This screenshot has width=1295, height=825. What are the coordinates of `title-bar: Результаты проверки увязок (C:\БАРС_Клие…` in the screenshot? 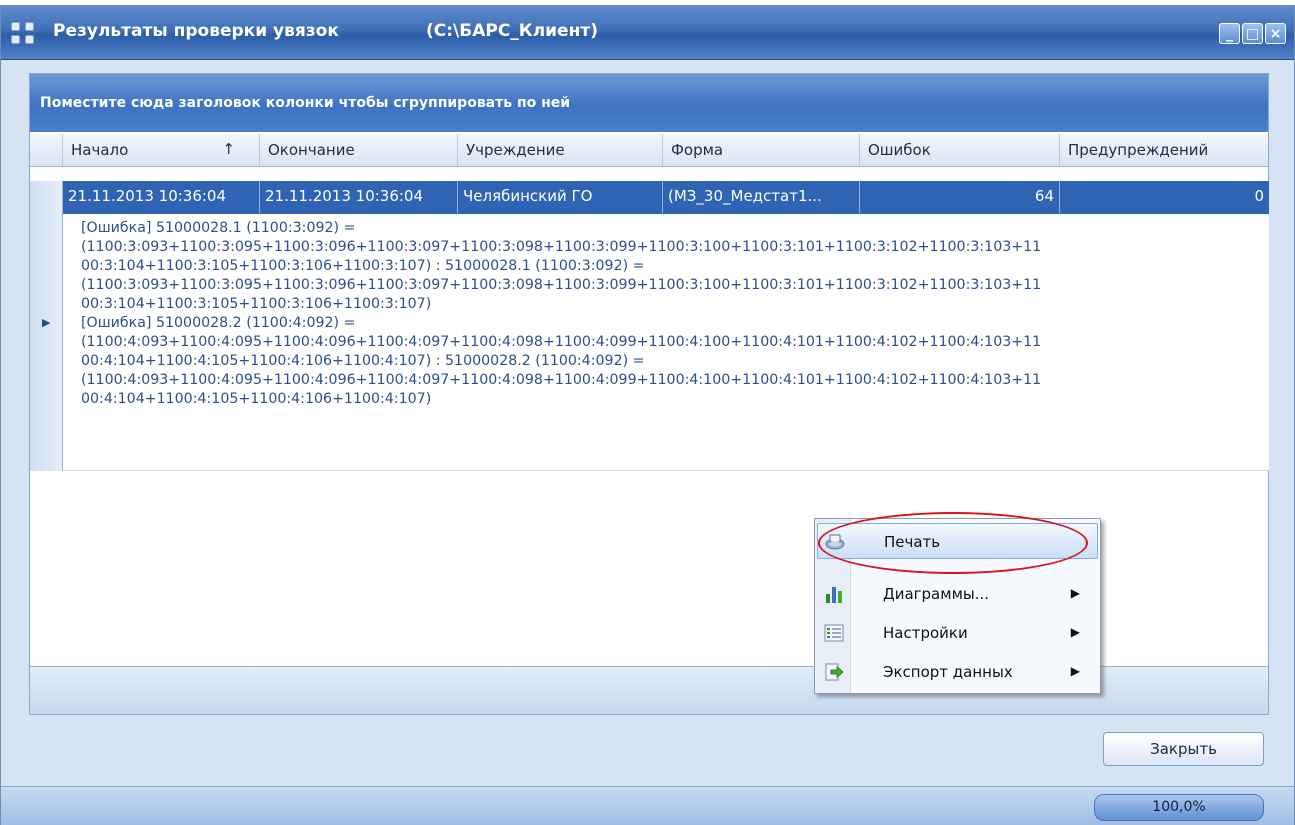 It's located at (647, 33).